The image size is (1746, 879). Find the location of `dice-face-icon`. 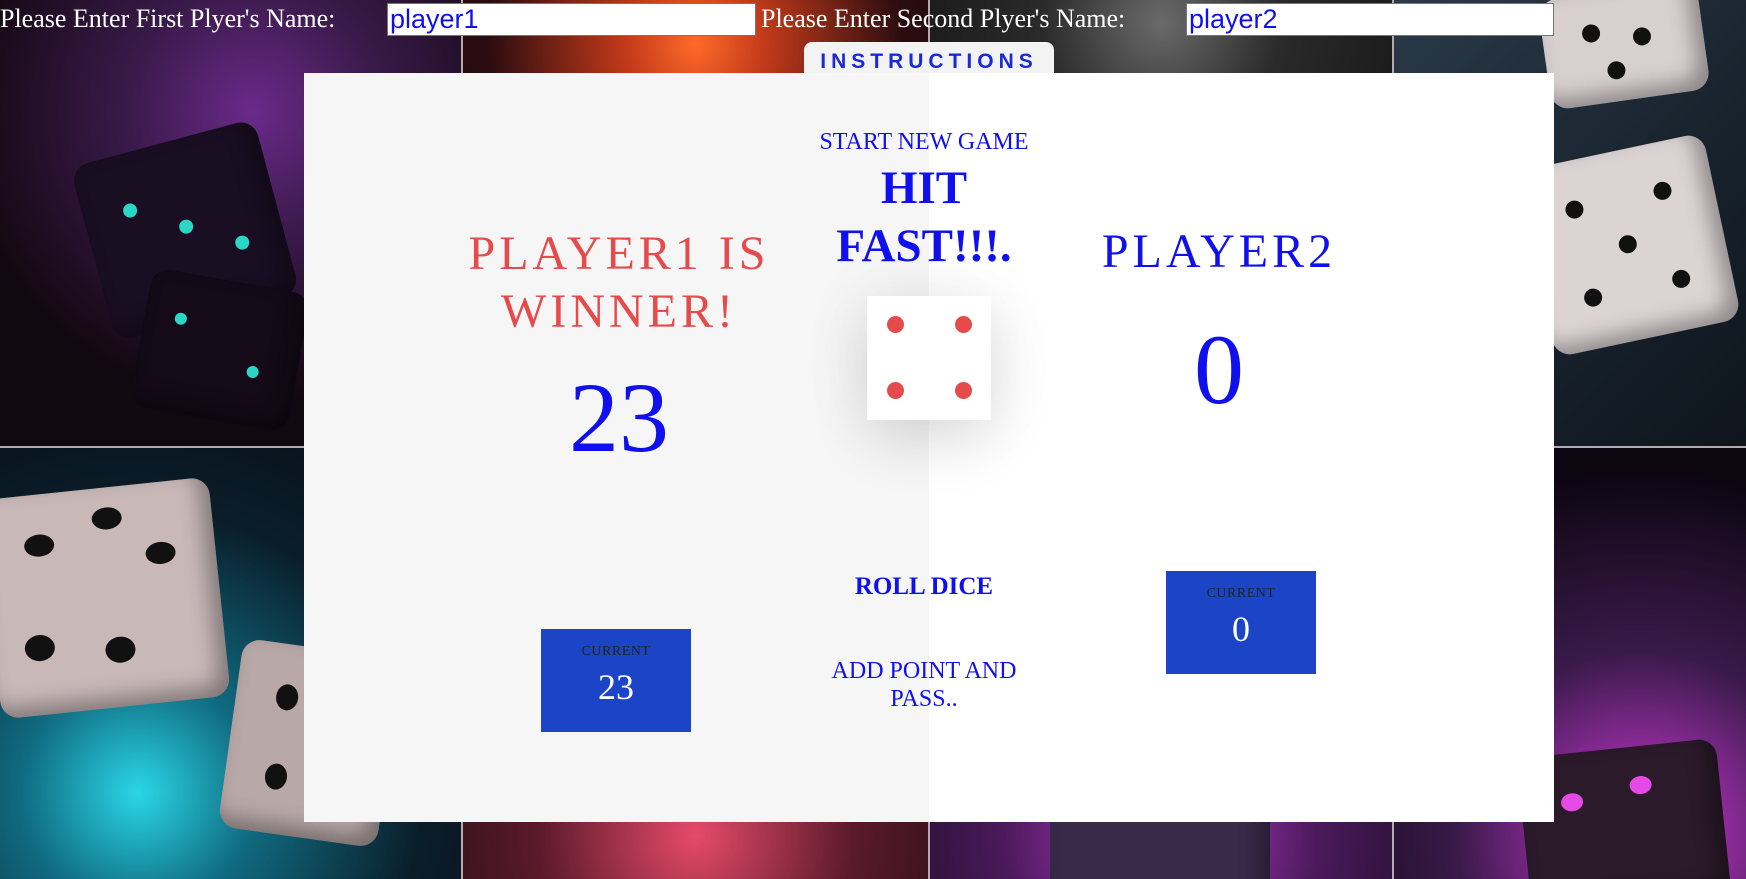

dice-face-icon is located at coordinates (929, 358).